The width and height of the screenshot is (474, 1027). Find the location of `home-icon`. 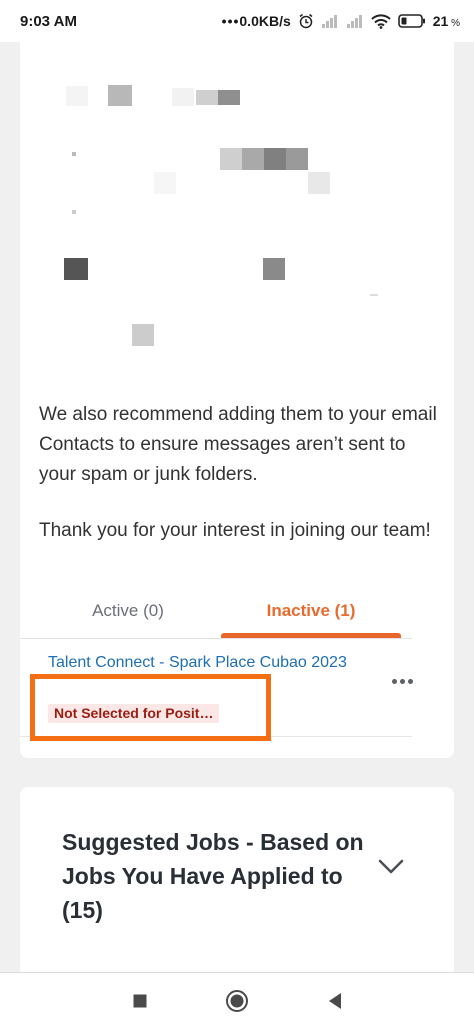

home-icon is located at coordinates (237, 1000).